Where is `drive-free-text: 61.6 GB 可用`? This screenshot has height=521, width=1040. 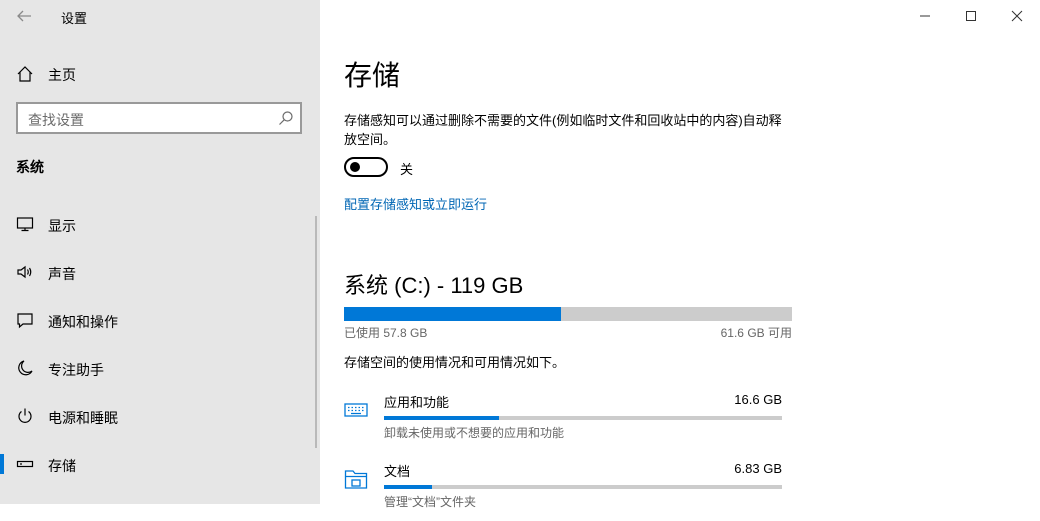 drive-free-text: 61.6 GB 可用 is located at coordinates (756, 333).